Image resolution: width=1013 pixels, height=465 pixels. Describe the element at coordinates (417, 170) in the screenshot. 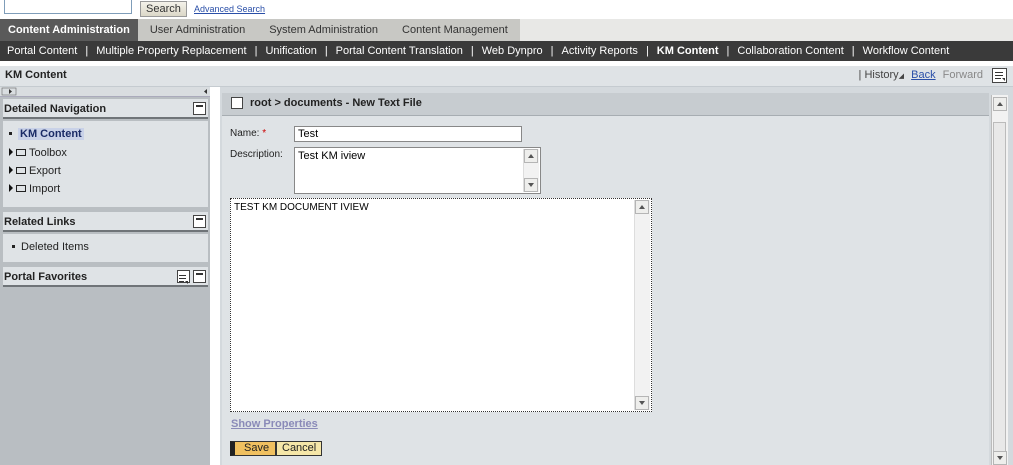

I see `description-field: Test KM iview` at that location.